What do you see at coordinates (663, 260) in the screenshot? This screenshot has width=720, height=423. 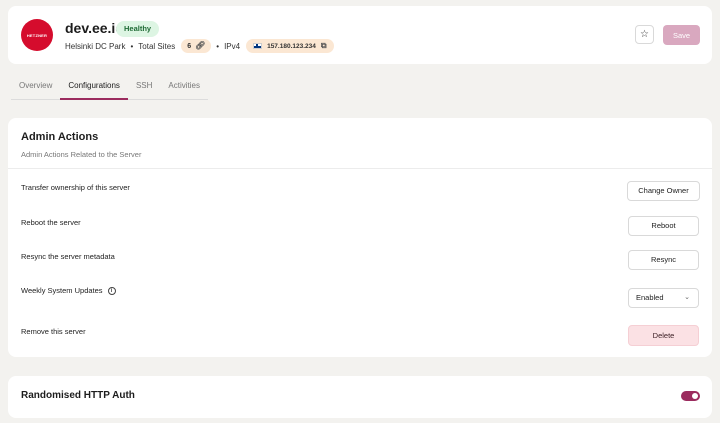 I see `resync-button: Resync` at bounding box center [663, 260].